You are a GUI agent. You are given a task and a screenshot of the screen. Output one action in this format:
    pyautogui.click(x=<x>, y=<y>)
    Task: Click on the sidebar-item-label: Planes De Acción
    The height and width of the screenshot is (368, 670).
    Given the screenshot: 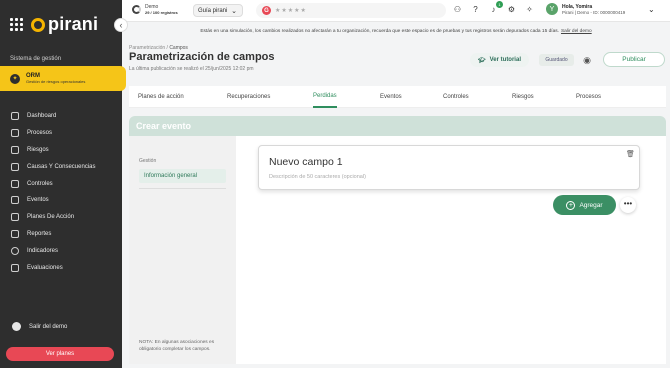 What is the action you would take?
    pyautogui.click(x=51, y=217)
    